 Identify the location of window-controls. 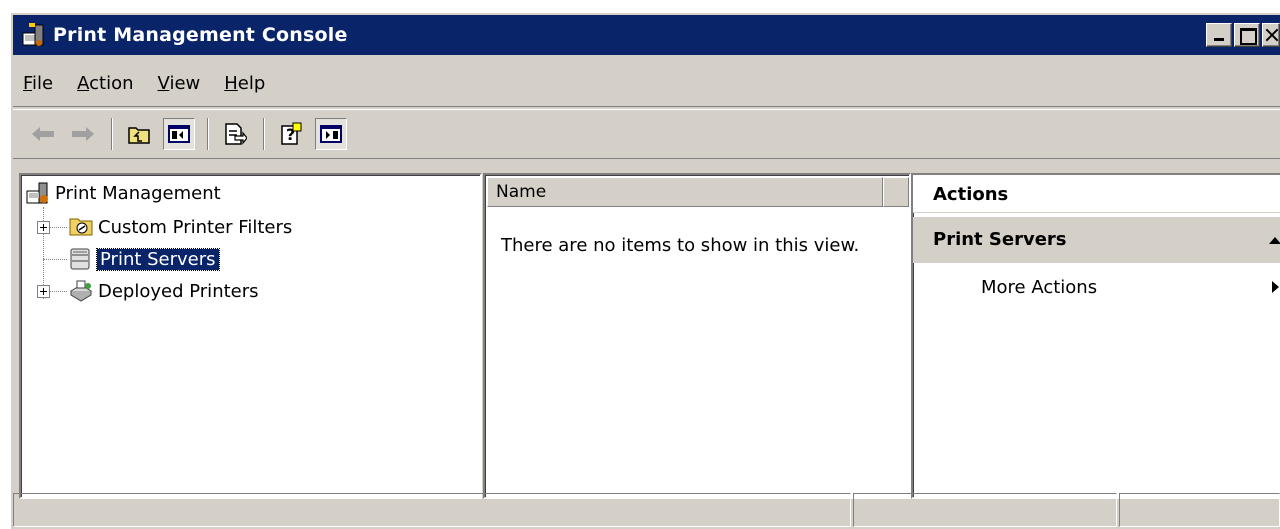
(1243, 35).